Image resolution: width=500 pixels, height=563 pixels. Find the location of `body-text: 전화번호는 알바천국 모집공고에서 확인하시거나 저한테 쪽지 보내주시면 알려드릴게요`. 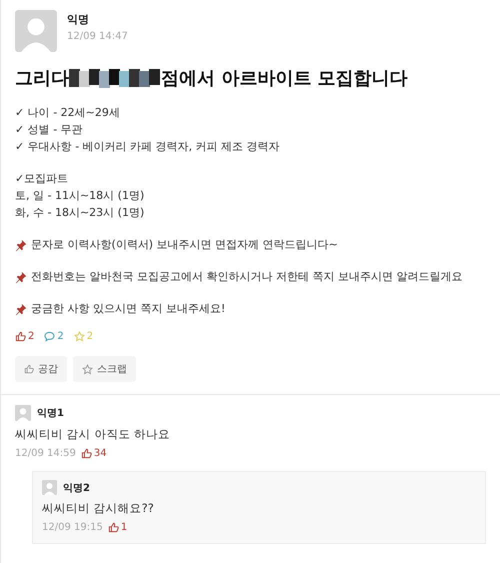

body-text: 전화번호는 알바천국 모집공고에서 확인하시거나 저한테 쪽지 보내주시면 알려드릴게요 is located at coordinates (246, 277).